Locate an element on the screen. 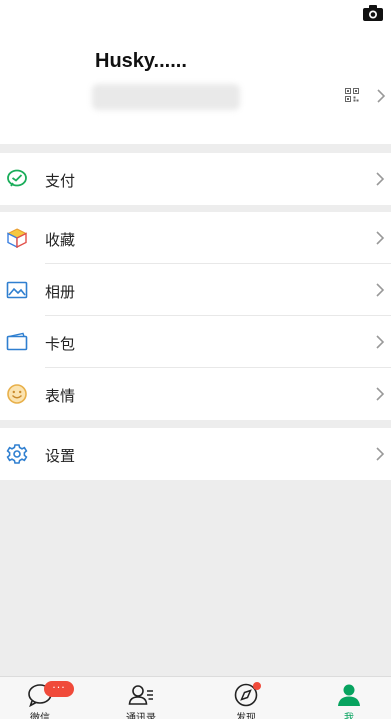 This screenshot has width=391, height=719. menu-item-pay: 支付 is located at coordinates (195, 179).